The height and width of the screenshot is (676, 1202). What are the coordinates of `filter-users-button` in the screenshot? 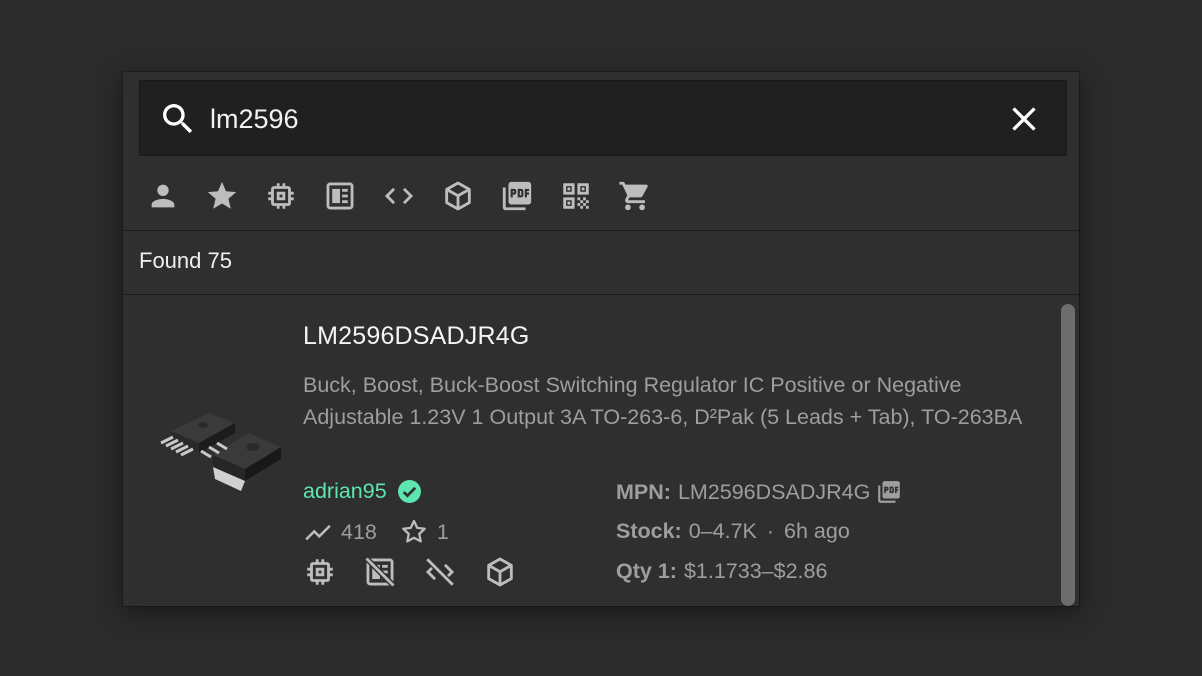 It's located at (163, 196).